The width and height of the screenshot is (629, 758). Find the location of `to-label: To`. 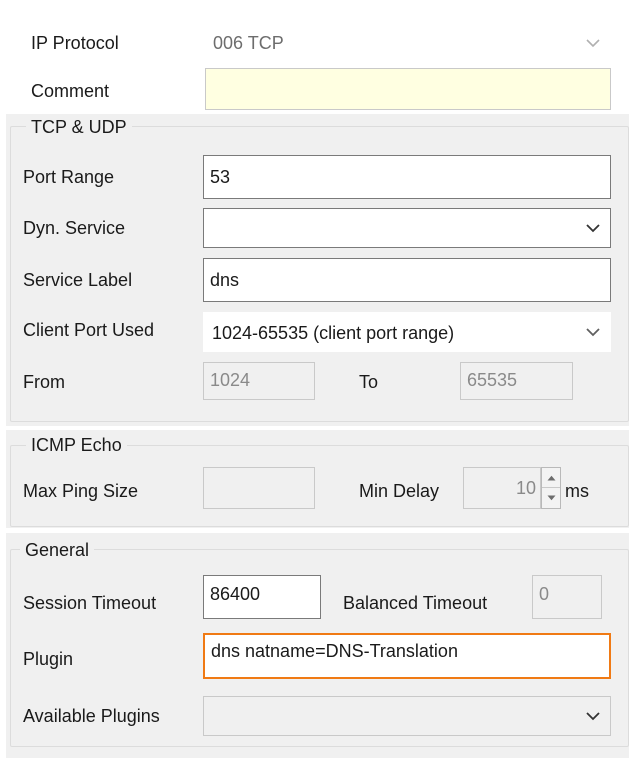

to-label: To is located at coordinates (369, 382).